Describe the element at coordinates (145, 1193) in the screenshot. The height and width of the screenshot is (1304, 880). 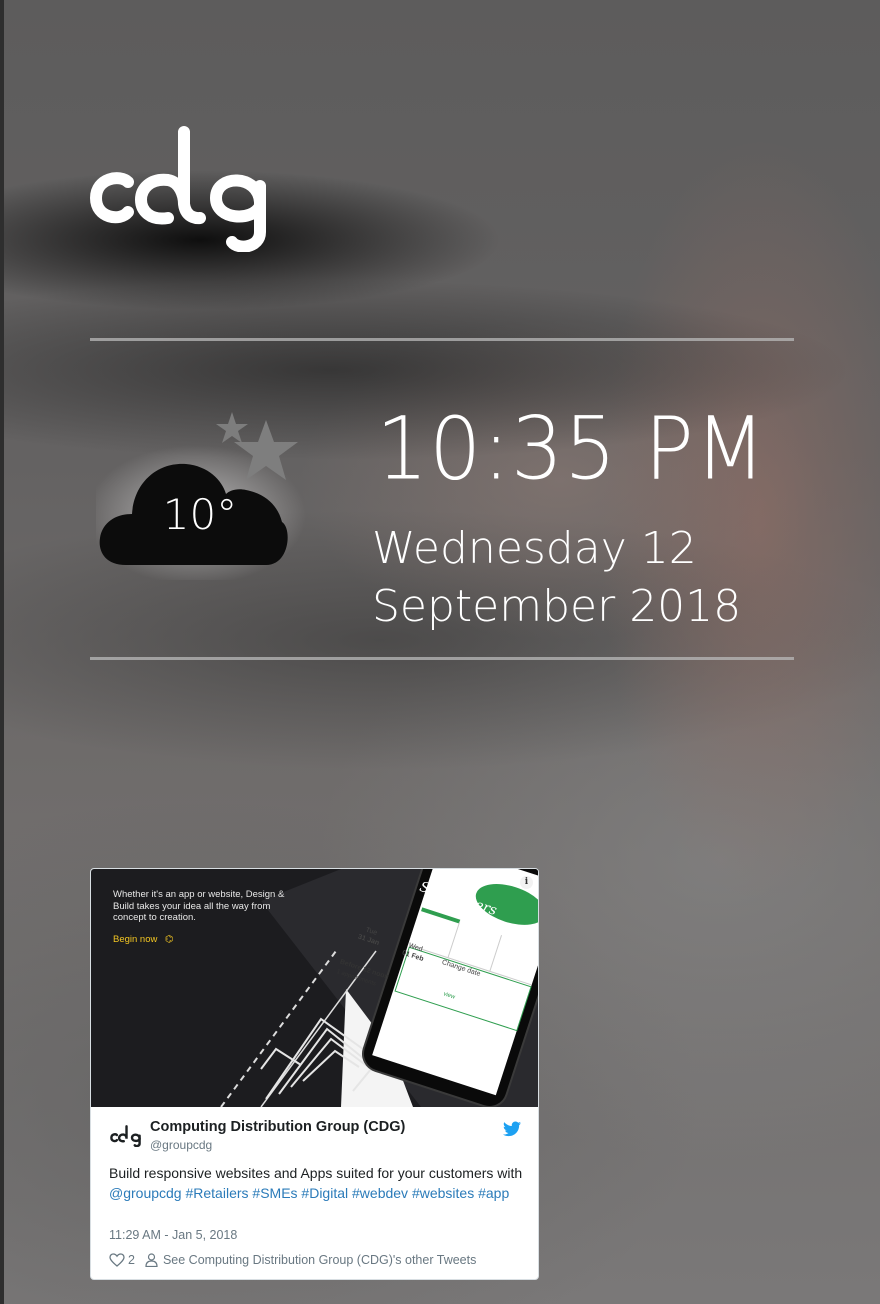
I see `mention-groupcdg: @groupcdg` at that location.